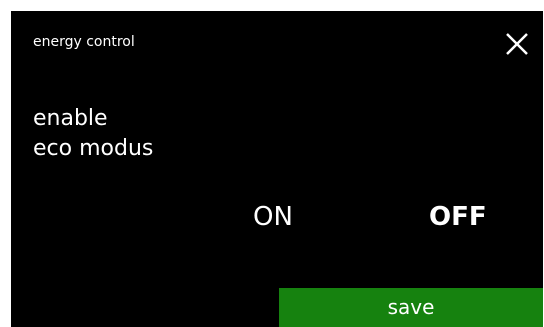 Image resolution: width=544 pixels, height=327 pixels. I want to click on close-button, so click(517, 44).